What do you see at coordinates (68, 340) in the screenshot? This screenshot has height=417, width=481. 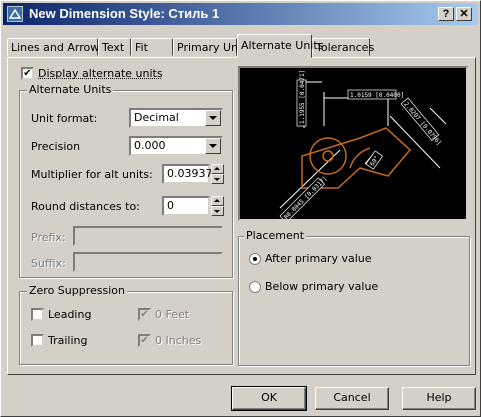 I see `trailing-label: Trailing` at bounding box center [68, 340].